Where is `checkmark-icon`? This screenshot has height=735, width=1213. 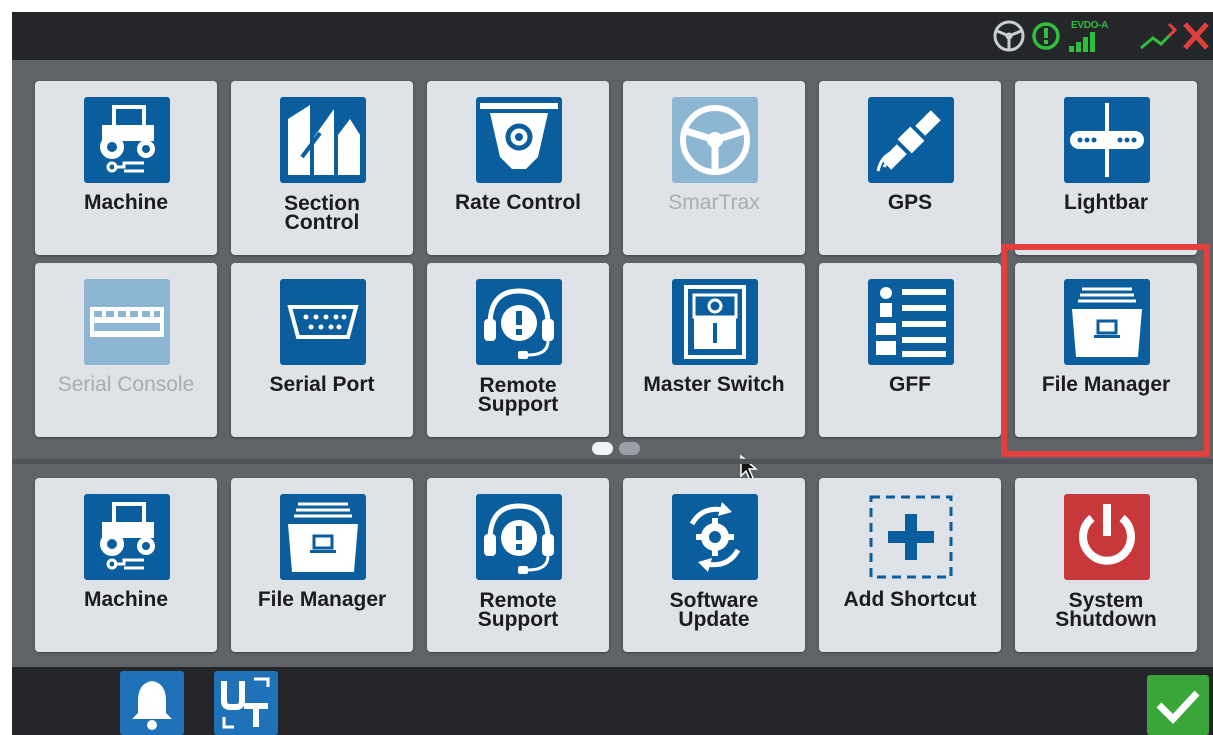
checkmark-icon is located at coordinates (1178, 707).